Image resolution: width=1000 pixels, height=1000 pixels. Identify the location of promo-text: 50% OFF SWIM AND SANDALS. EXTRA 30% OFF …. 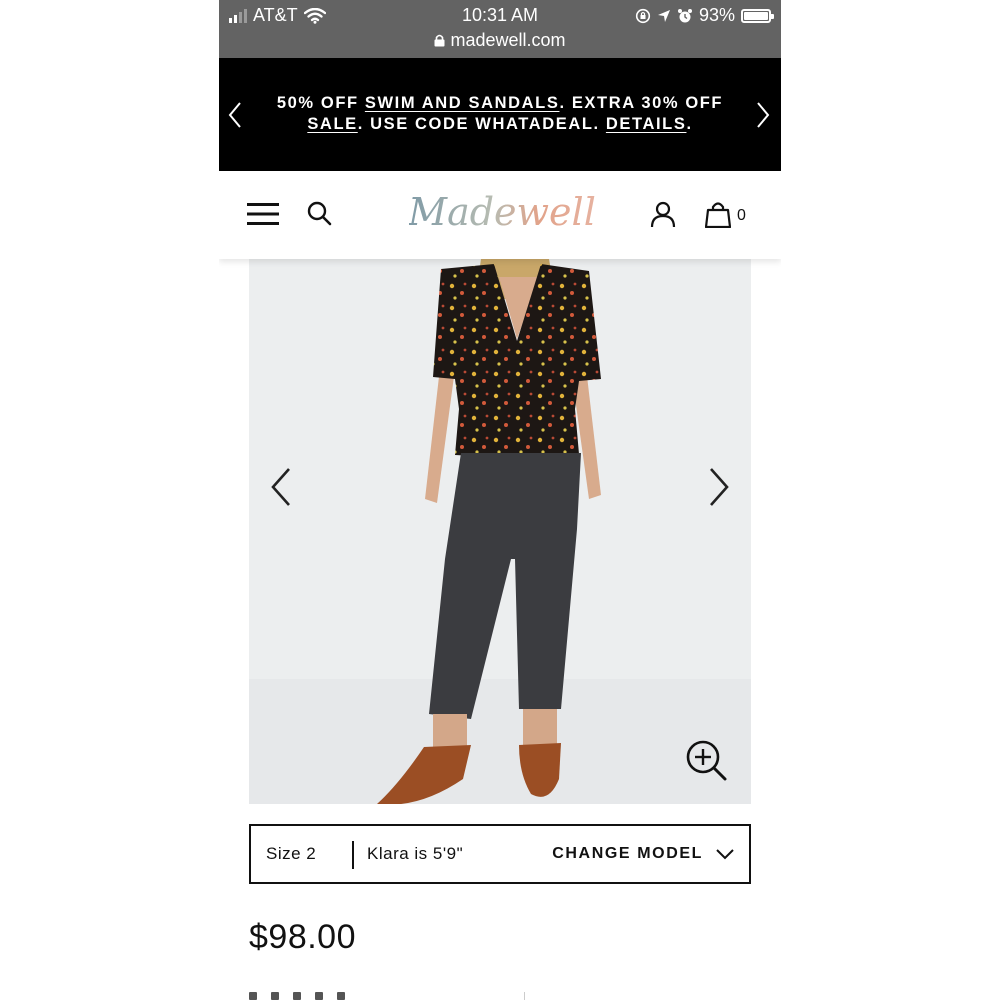
(500, 113).